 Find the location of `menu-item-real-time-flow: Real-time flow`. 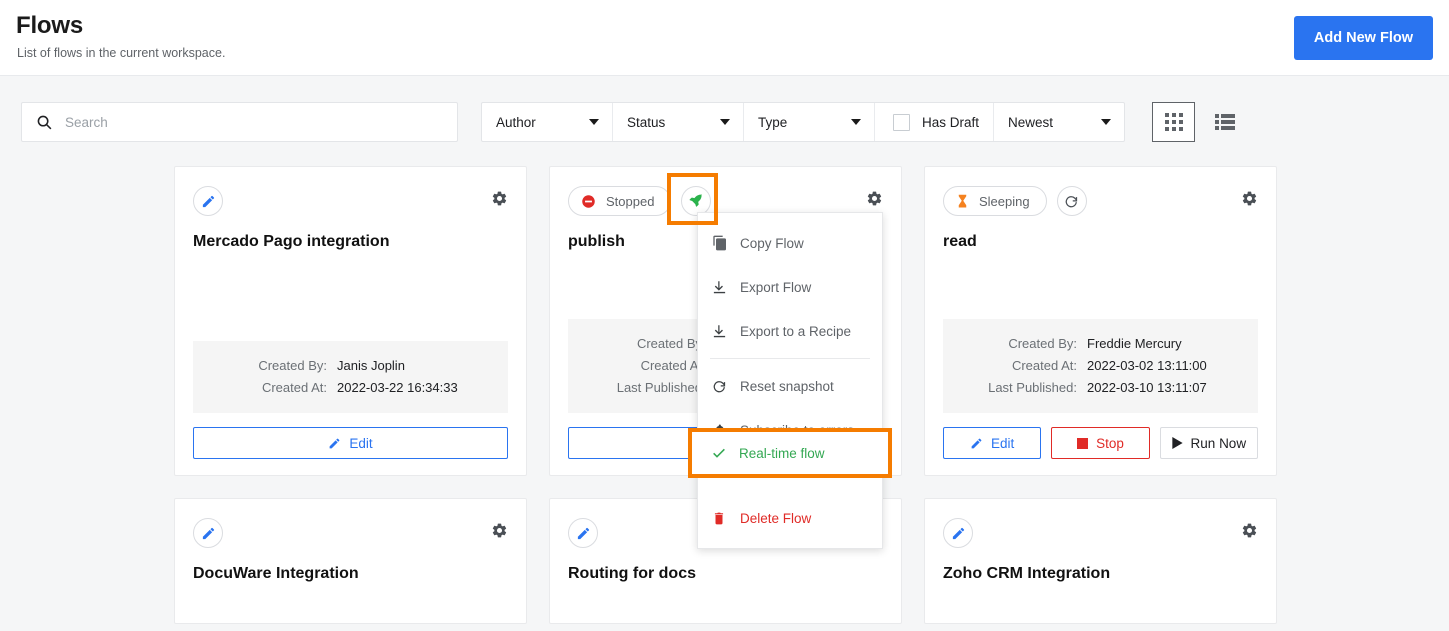

menu-item-real-time-flow: Real-time flow is located at coordinates (790, 453).